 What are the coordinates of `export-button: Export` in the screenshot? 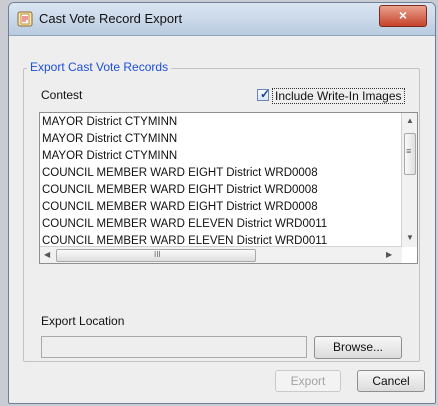 It's located at (308, 381).